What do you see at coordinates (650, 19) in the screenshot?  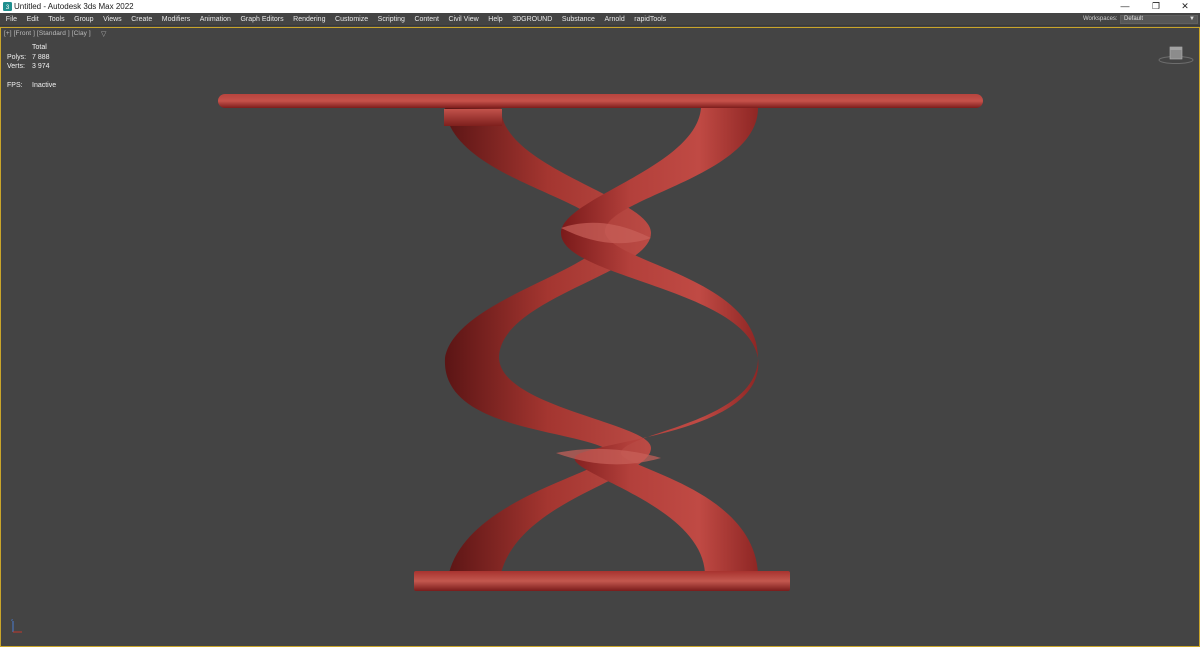 I see `menu-rapidtools: rapidTools` at bounding box center [650, 19].